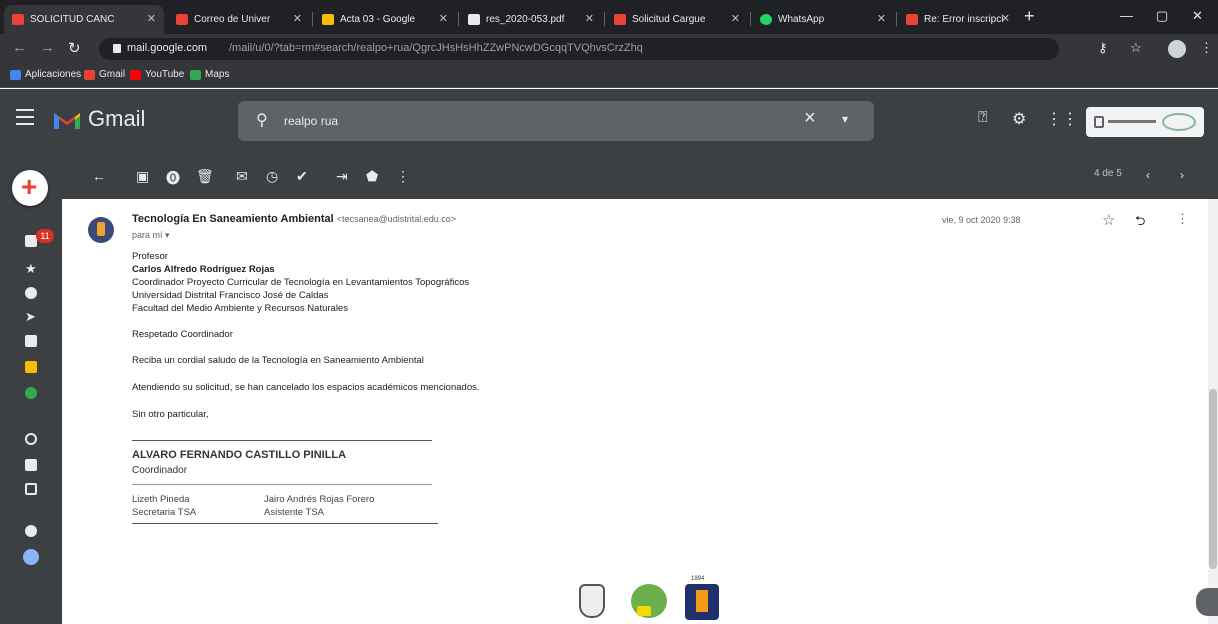 The width and height of the screenshot is (1218, 624). I want to click on browser-tab-4: res_2020-053.pdf ✕, so click(531, 19).